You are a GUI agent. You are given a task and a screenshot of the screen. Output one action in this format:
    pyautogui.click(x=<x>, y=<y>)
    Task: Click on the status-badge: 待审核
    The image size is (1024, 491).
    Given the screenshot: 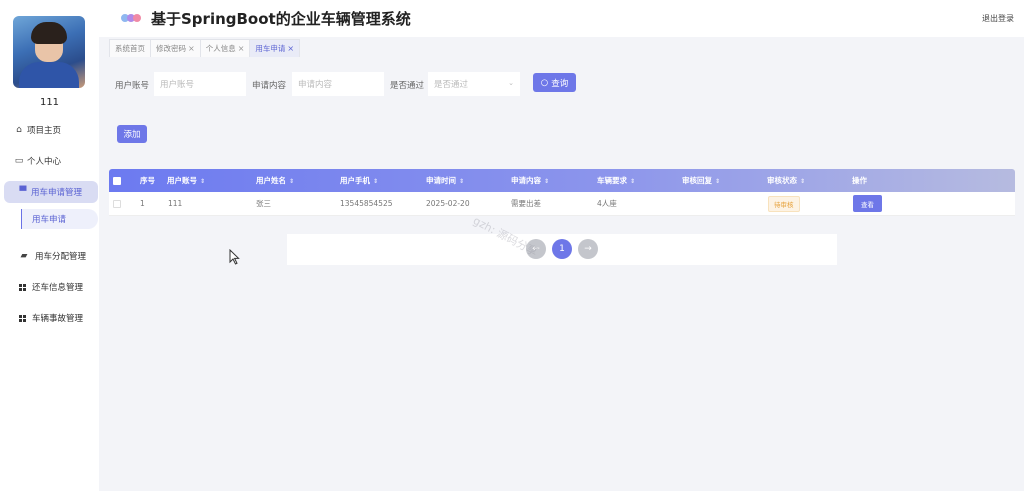 What is the action you would take?
    pyautogui.click(x=784, y=203)
    